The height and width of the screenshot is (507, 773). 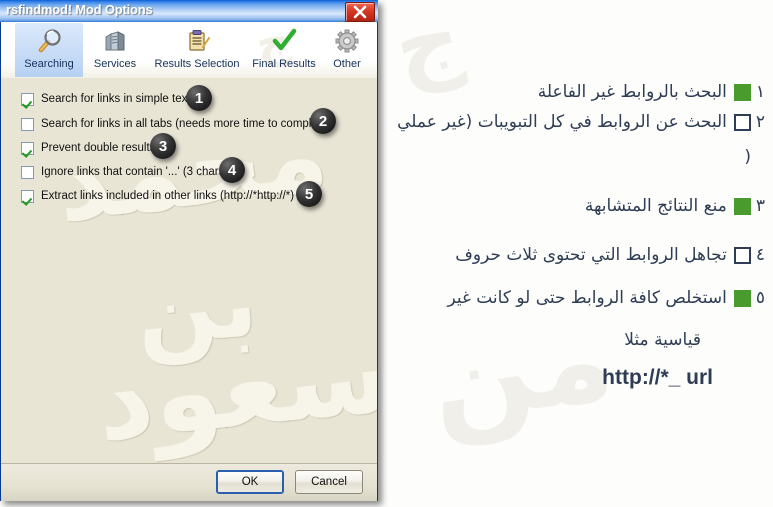 I want to click on callout-badge-5: 5, so click(x=309, y=194).